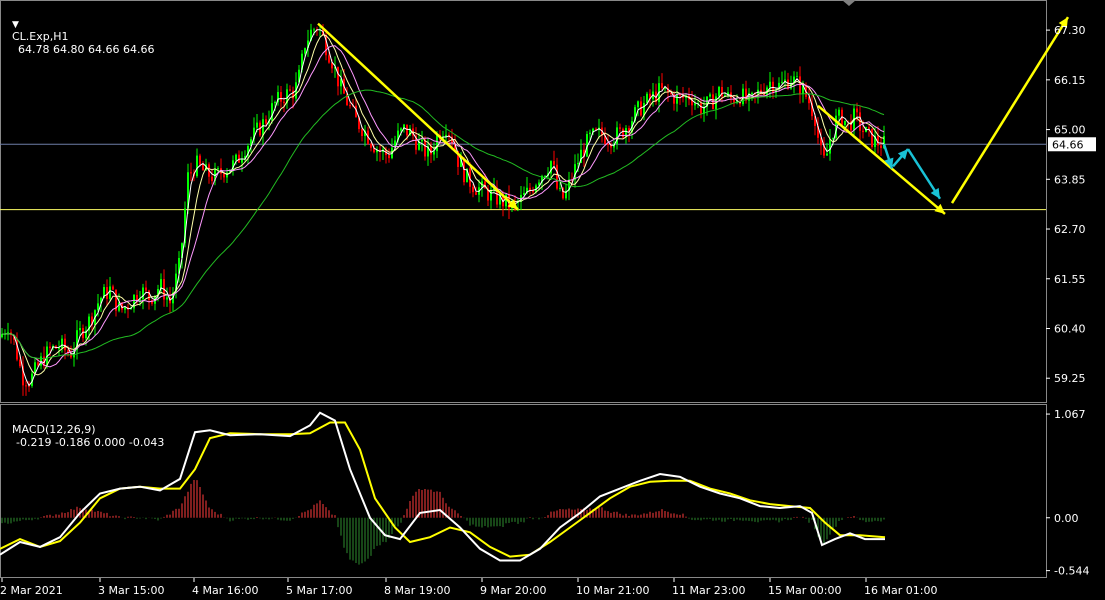 This screenshot has width=1105, height=600. What do you see at coordinates (443, 522) in the screenshot?
I see `macd-histogram` at bounding box center [443, 522].